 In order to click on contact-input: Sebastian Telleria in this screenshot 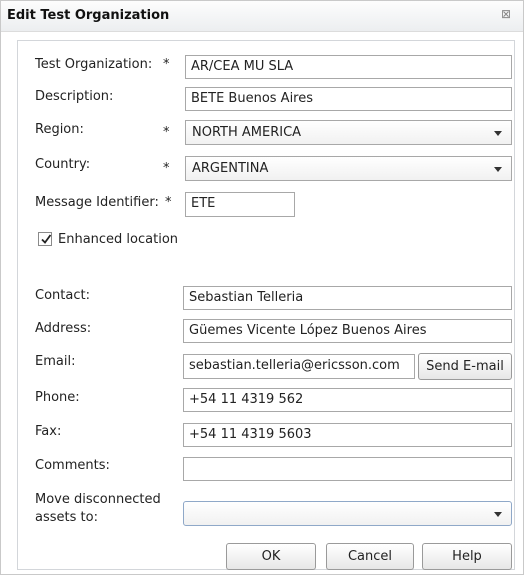, I will do `click(347, 298)`.